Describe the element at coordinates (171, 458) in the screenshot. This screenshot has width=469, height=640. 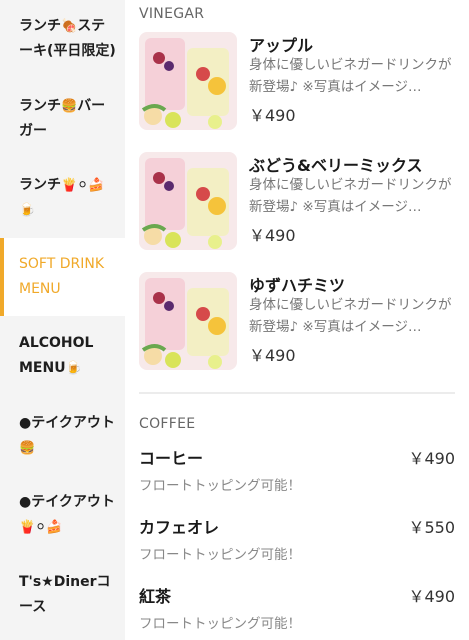
I see `menu-item-name: コーヒー` at that location.